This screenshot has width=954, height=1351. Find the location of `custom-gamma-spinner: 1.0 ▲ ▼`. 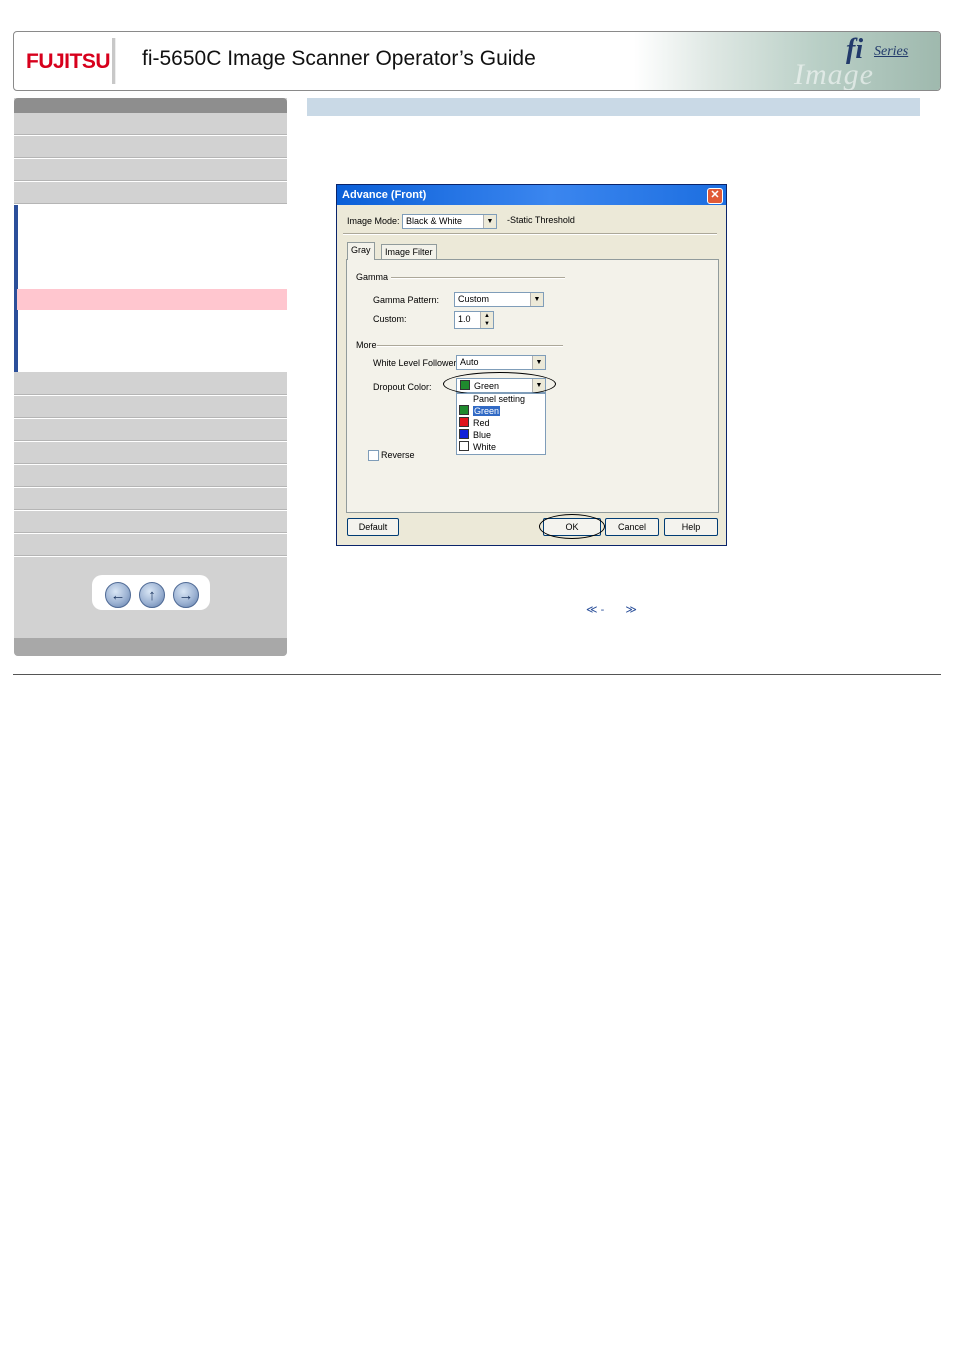

custom-gamma-spinner: 1.0 ▲ ▼ is located at coordinates (474, 320).